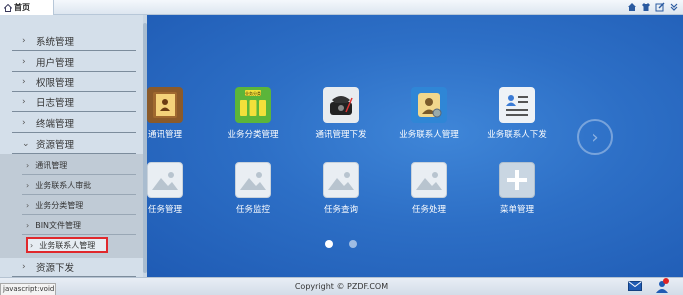 This screenshot has width=683, height=295. I want to click on telephone-icon, so click(341, 105).